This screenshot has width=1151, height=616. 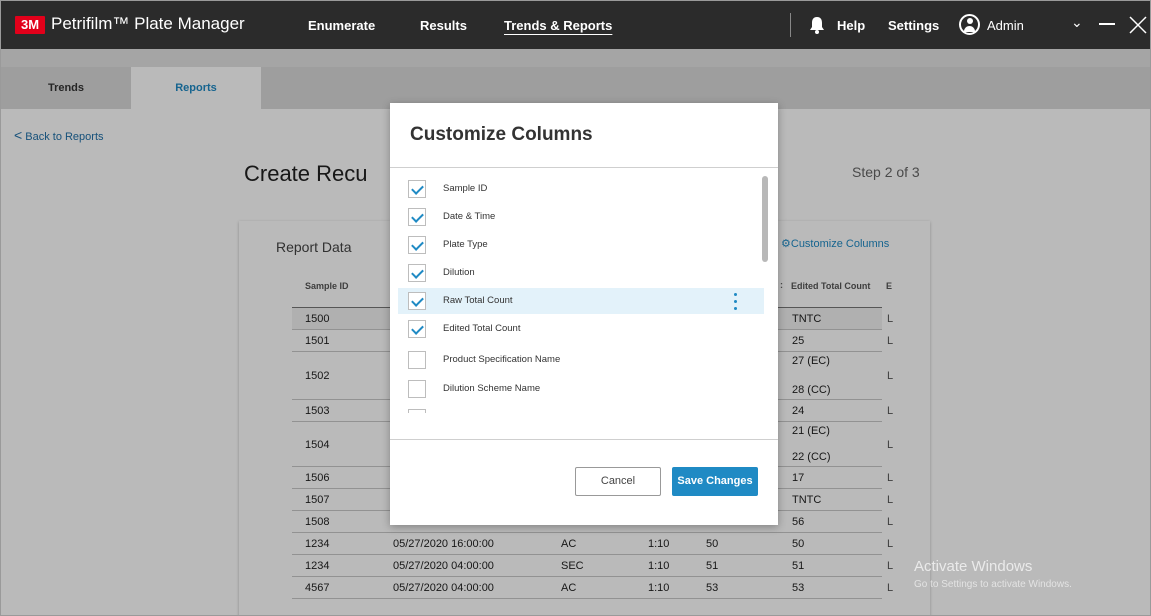 What do you see at coordinates (765, 219) in the screenshot?
I see `scrollbar-thumb` at bounding box center [765, 219].